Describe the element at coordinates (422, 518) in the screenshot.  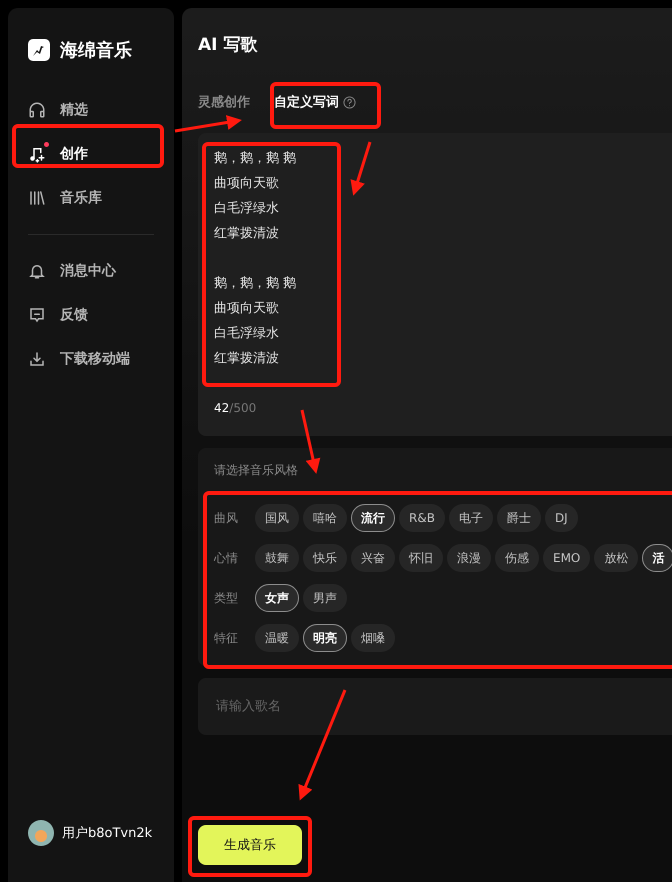
I see `style-chip: R&B` at that location.